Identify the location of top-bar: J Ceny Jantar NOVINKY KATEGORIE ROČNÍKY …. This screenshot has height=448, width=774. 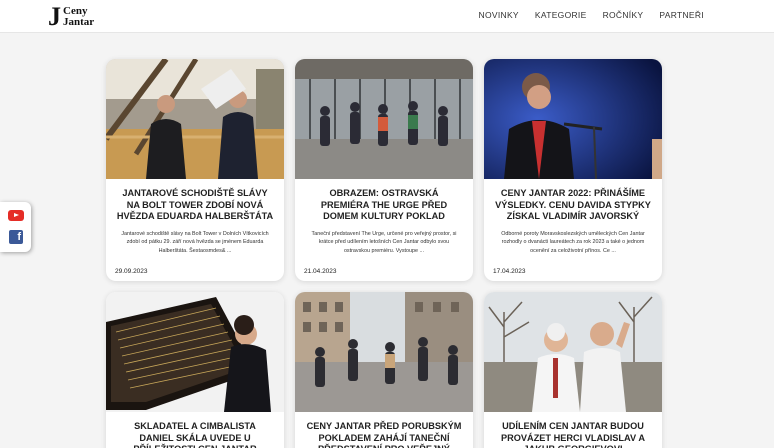
(387, 16).